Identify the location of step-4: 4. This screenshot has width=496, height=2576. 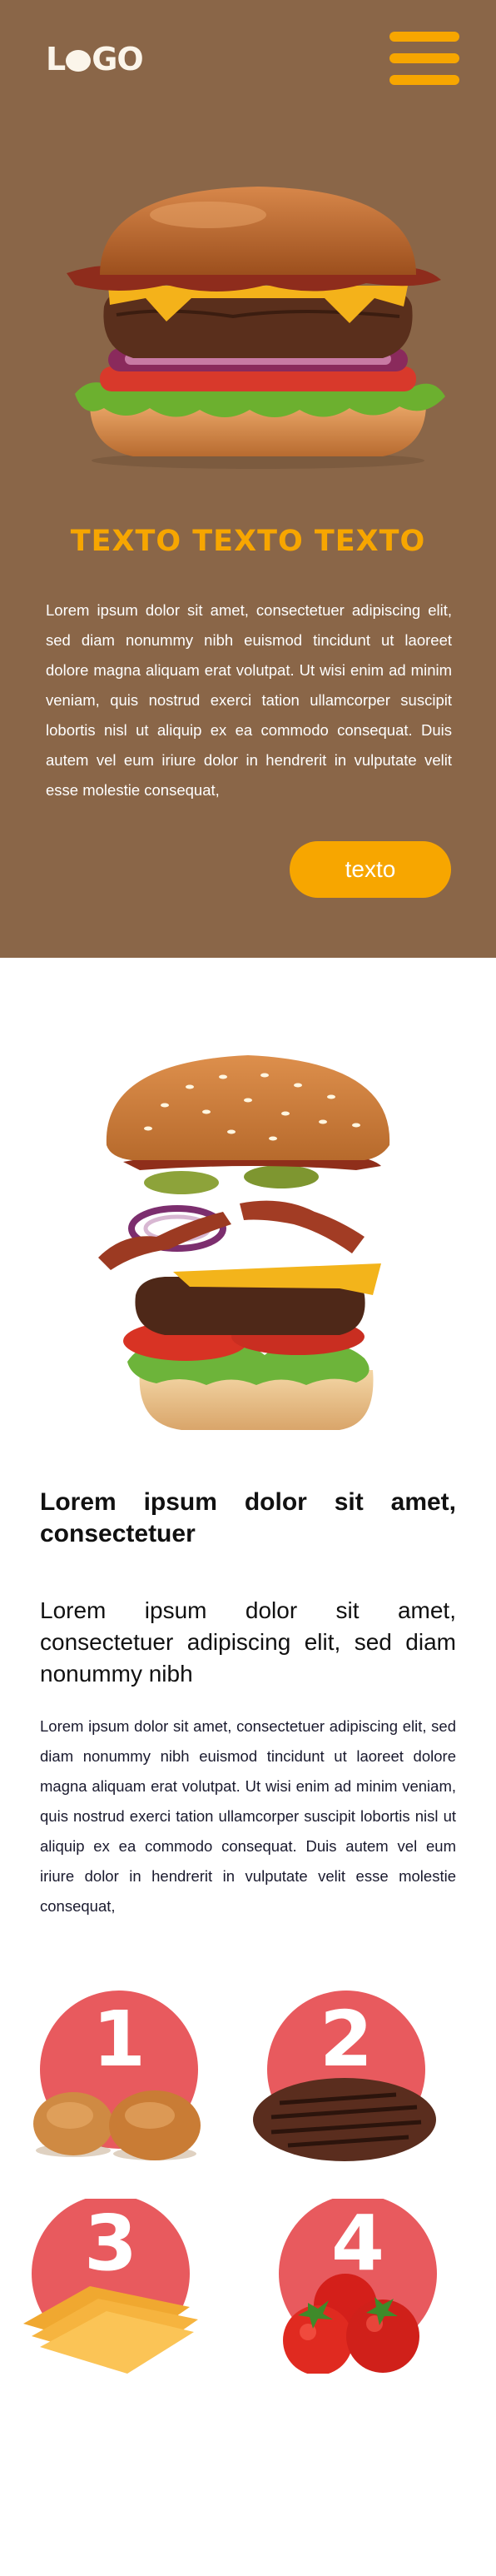
(354, 2286).